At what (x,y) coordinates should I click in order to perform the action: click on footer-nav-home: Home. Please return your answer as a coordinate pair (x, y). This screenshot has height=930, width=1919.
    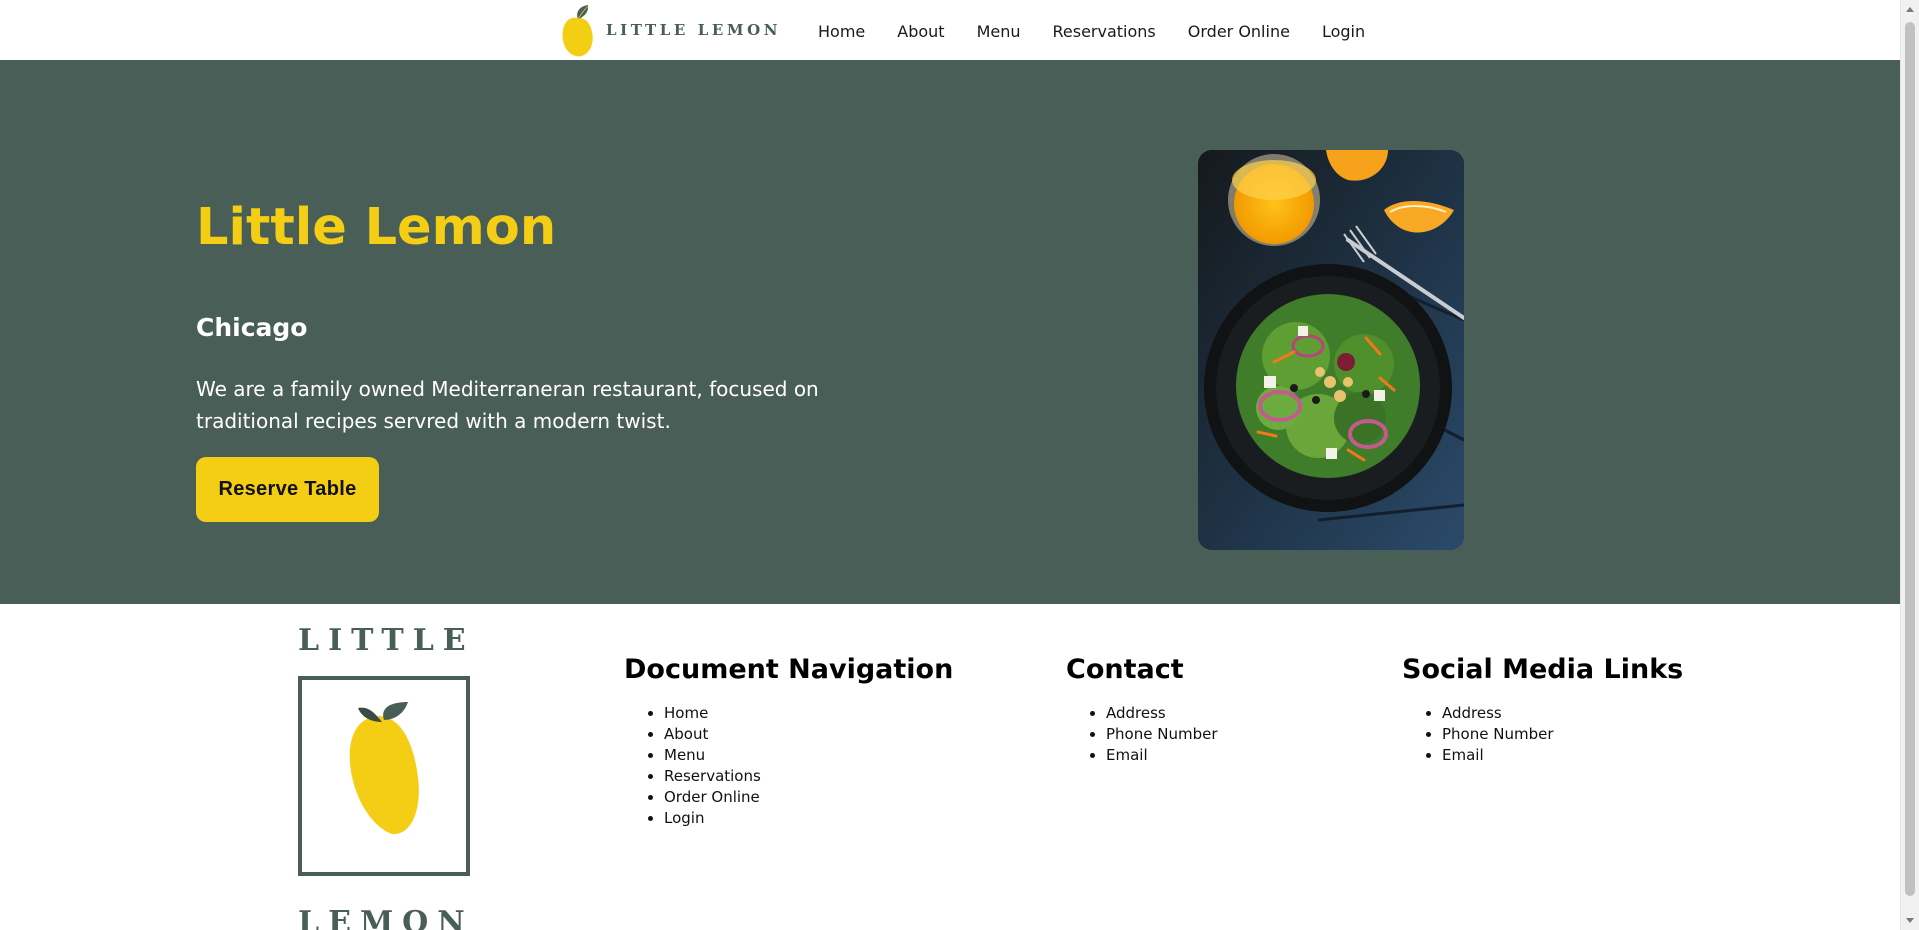
    Looking at the image, I should click on (808, 713).